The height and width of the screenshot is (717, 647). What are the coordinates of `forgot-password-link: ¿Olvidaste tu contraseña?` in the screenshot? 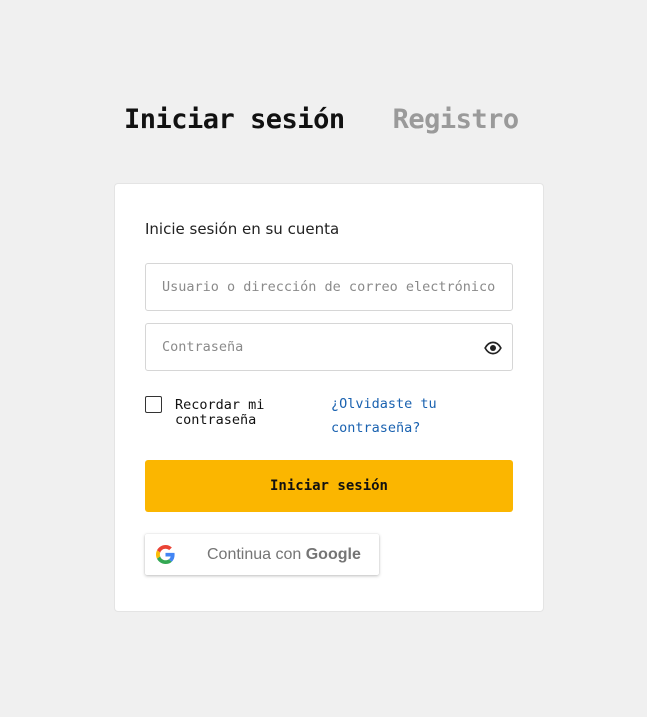 It's located at (396, 416).